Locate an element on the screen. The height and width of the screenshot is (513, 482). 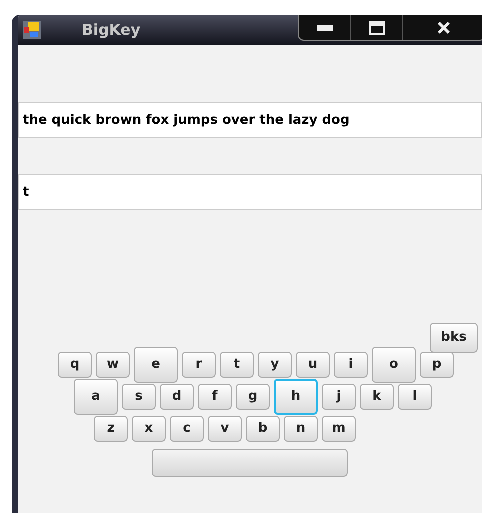
close-icon is located at coordinates (444, 27).